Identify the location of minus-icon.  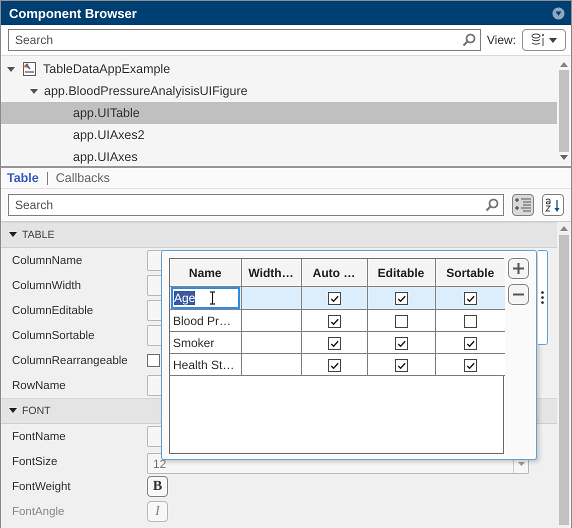
(518, 294).